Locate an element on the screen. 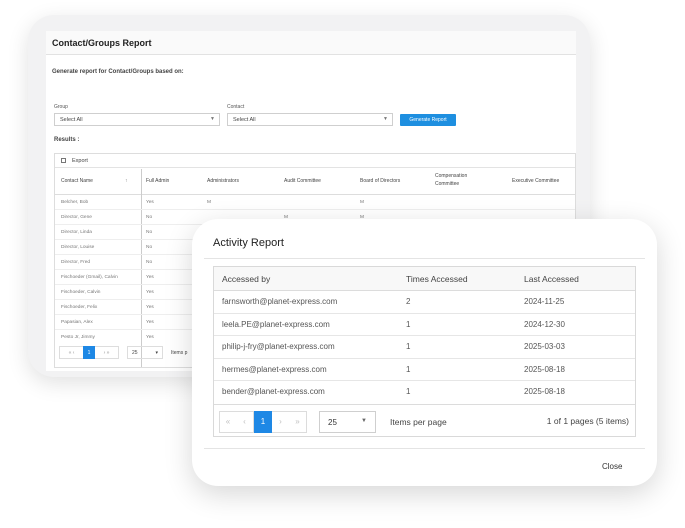  close-button: Close is located at coordinates (612, 466).